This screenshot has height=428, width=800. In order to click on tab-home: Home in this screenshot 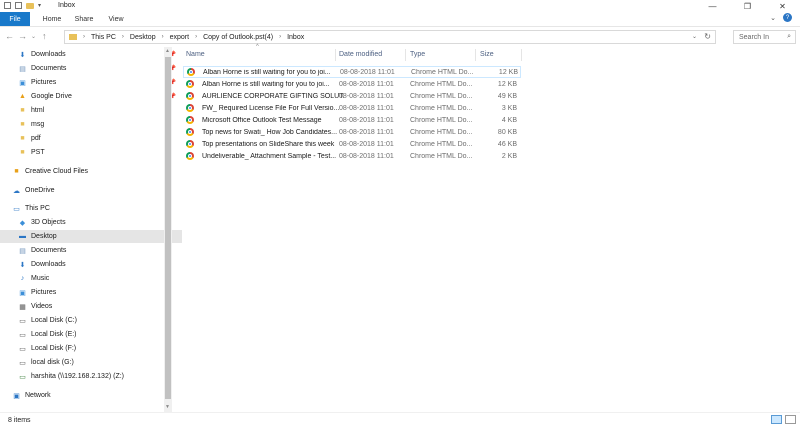, I will do `click(52, 19)`.